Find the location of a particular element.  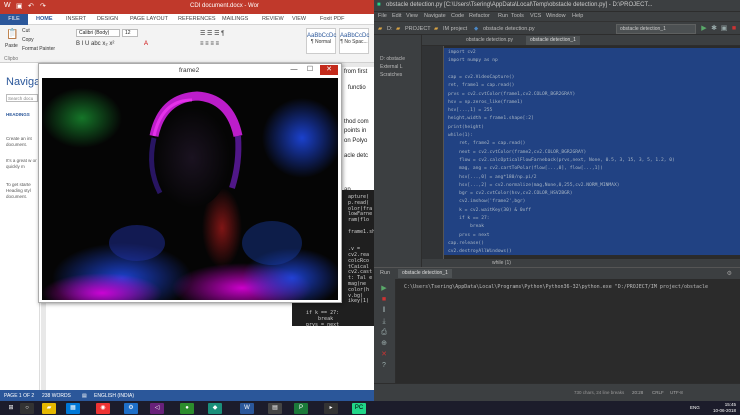

menu-navigate: Navigate is located at coordinates (435, 16).